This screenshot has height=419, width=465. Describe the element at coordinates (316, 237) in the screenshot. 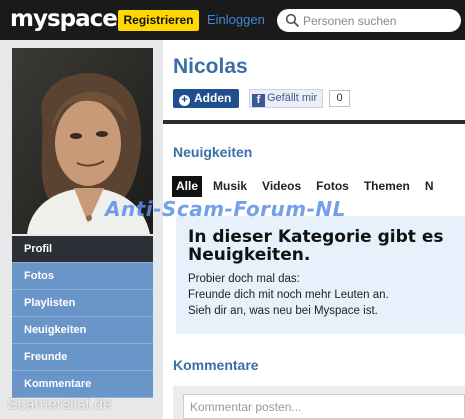

I see `empty-news-heading-line1: In dieser Kategorie gibt es` at that location.